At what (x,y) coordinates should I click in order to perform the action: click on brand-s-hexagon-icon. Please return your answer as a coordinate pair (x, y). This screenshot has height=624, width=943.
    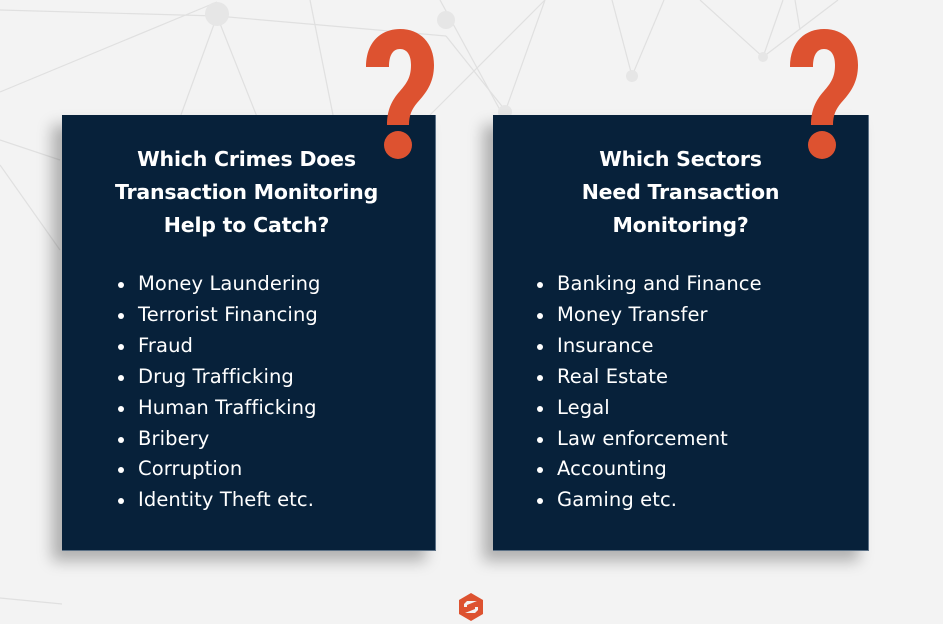
    Looking at the image, I should click on (471, 607).